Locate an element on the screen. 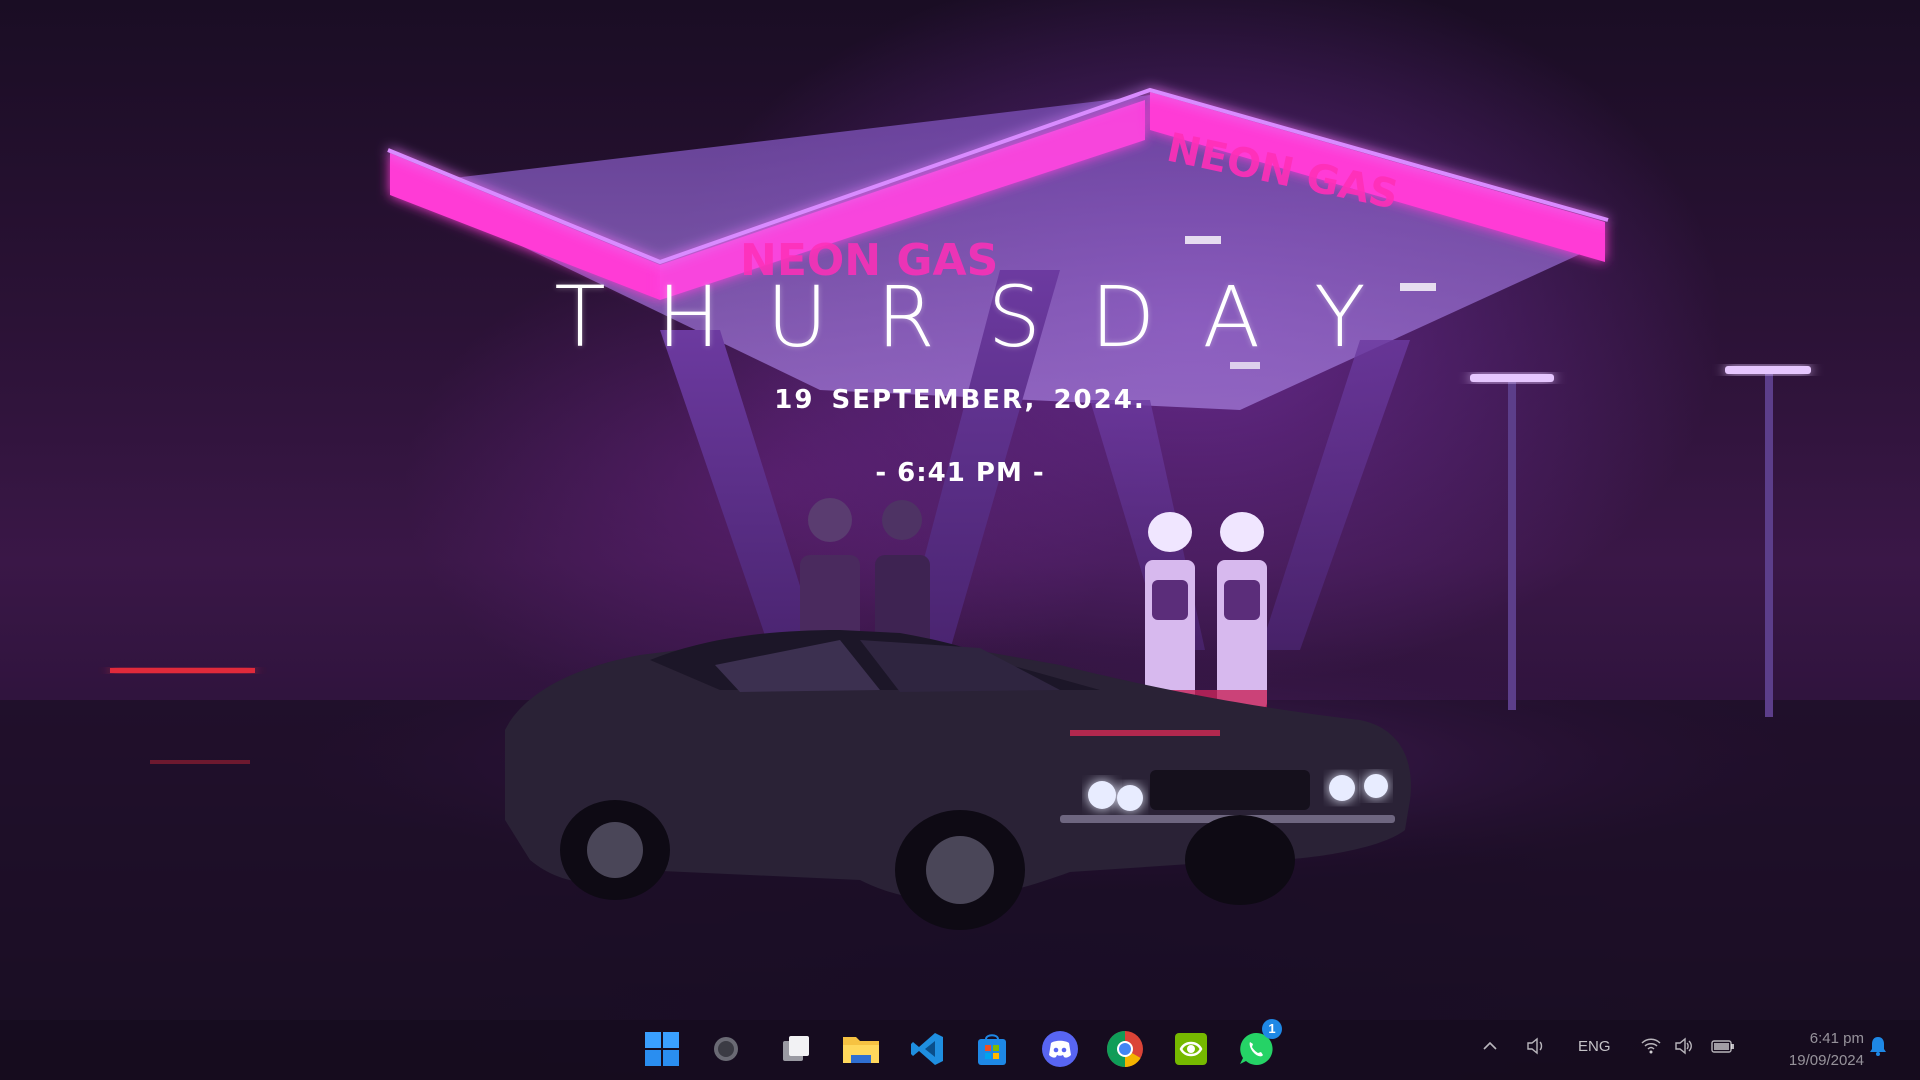  task-view-button is located at coordinates (796, 1049).